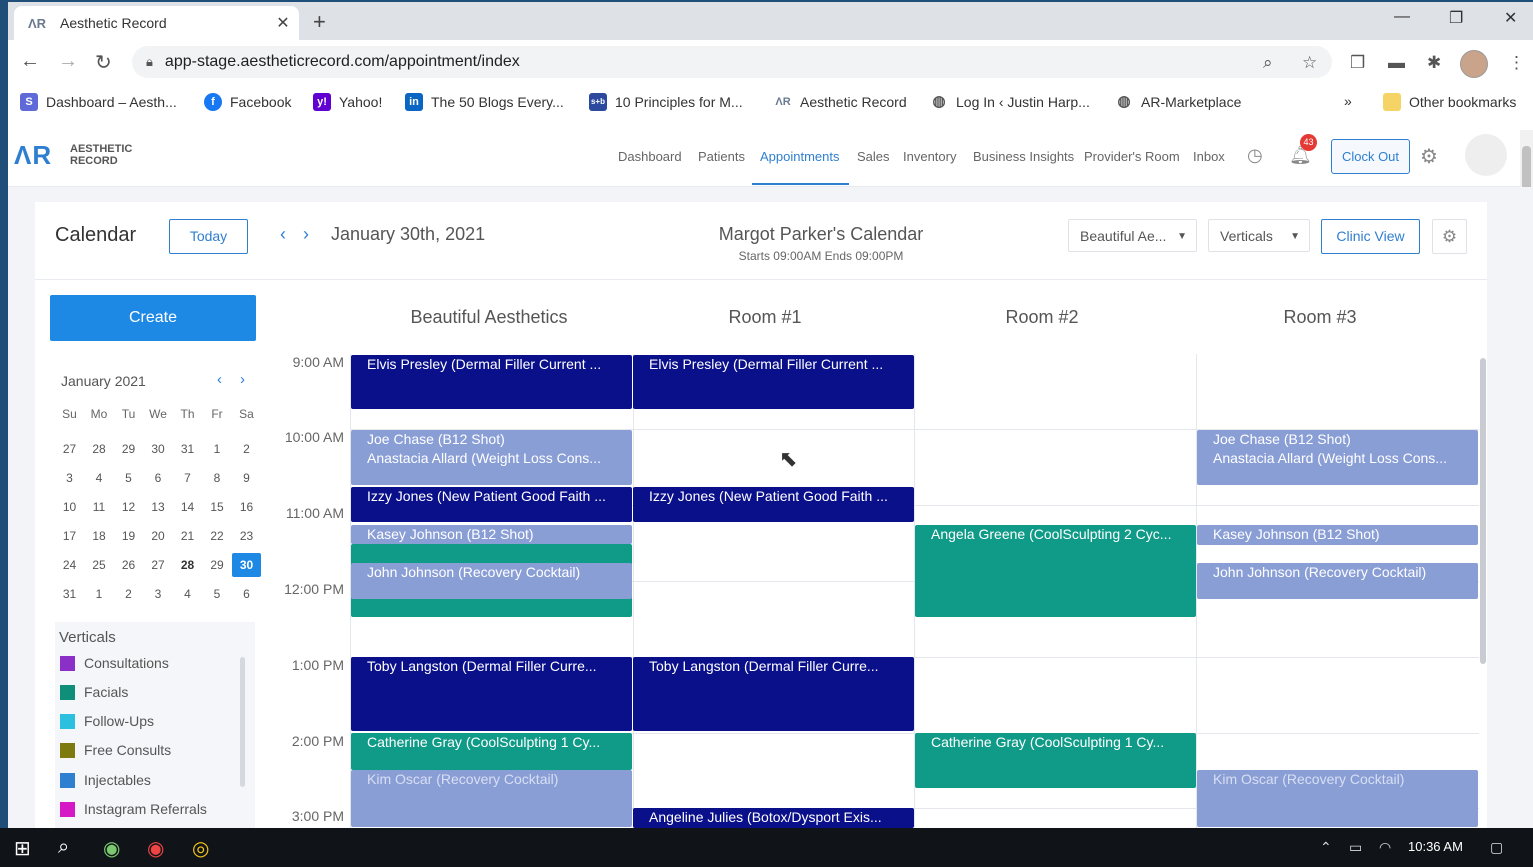  Describe the element at coordinates (105, 780) in the screenshot. I see `vertical-injectables: Injectables` at that location.